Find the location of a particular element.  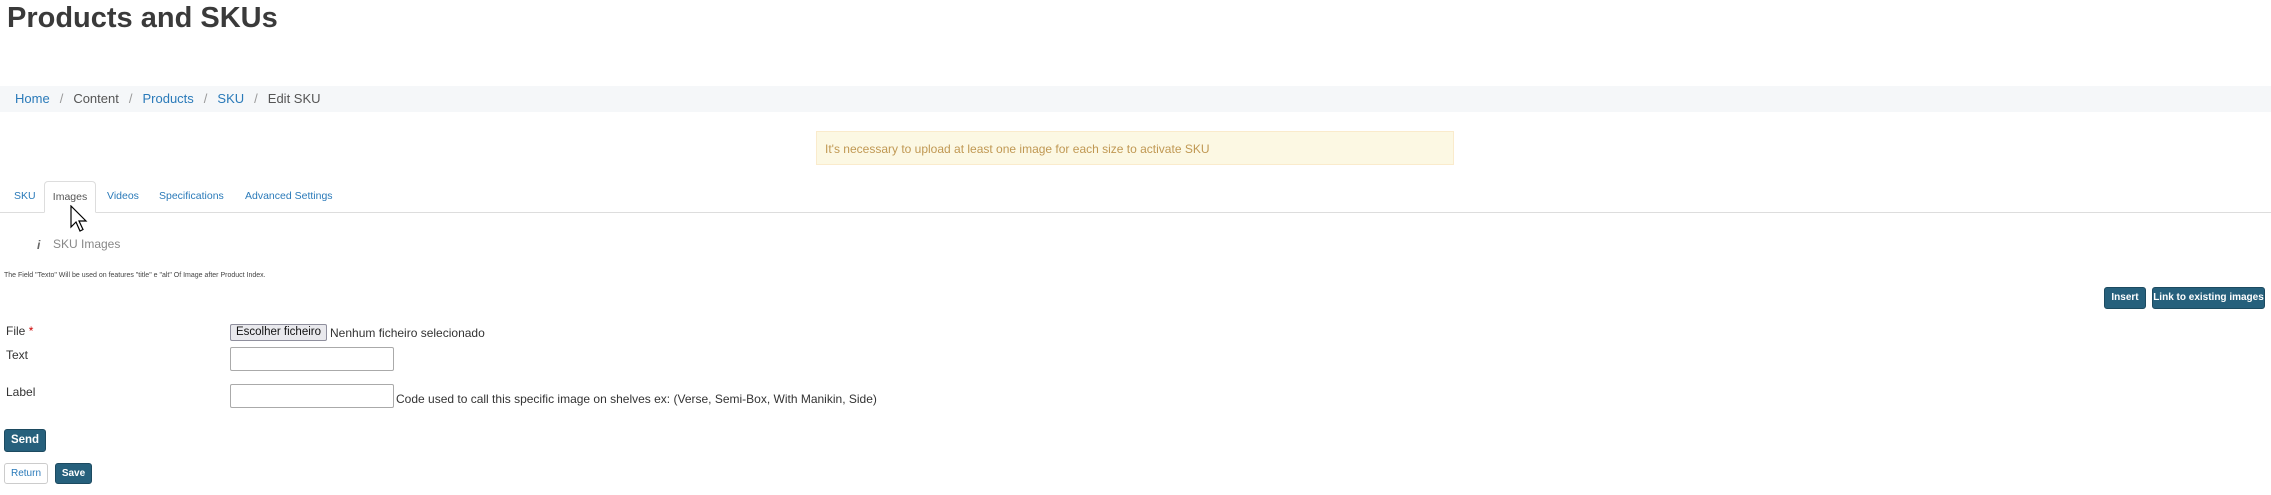

breadcrumb-edit-sku: Edit SKU is located at coordinates (294, 98).